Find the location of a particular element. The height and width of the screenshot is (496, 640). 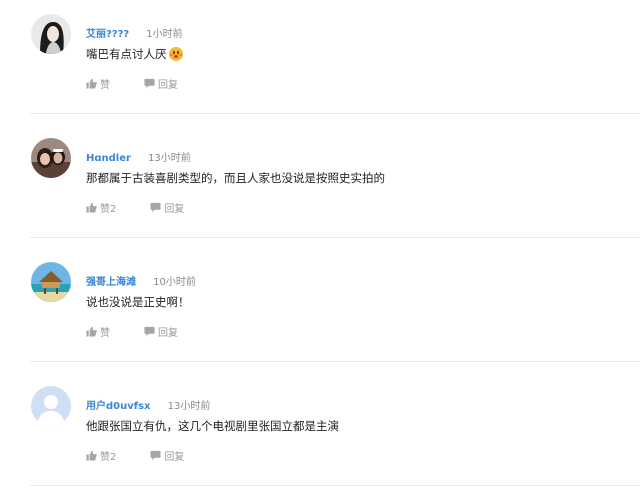

comment-text-body: 说也没说是正史啊！ is located at coordinates (138, 302).